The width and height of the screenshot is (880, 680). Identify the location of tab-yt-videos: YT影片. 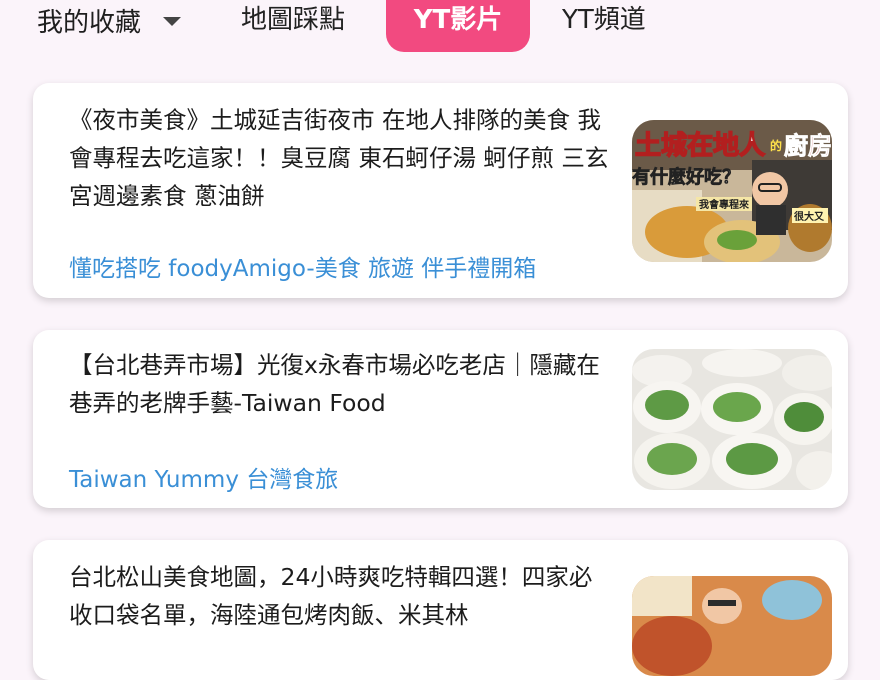
(458, 26).